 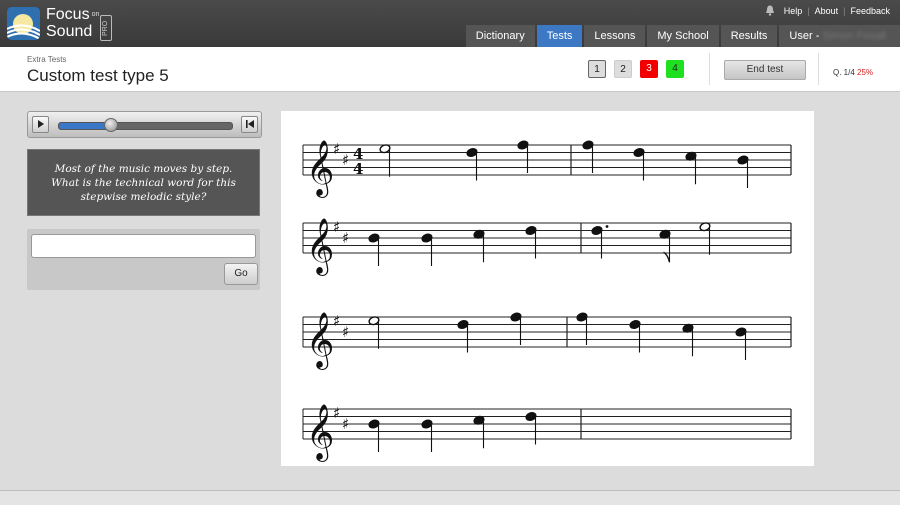 I want to click on dot-icon, so click(x=607, y=226).